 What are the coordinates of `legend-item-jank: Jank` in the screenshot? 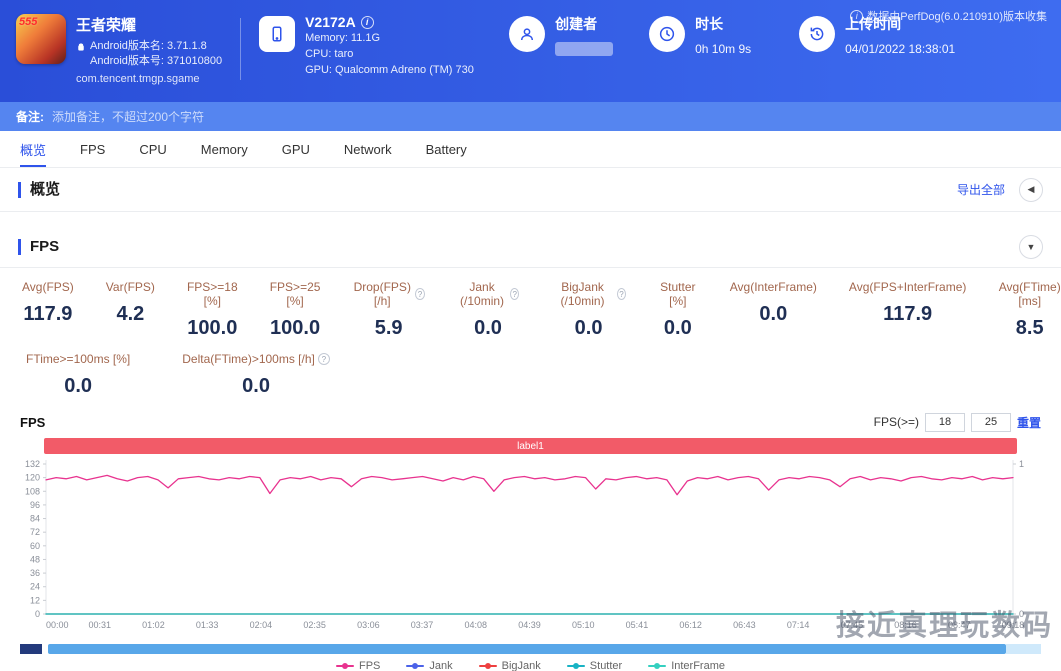 It's located at (429, 665).